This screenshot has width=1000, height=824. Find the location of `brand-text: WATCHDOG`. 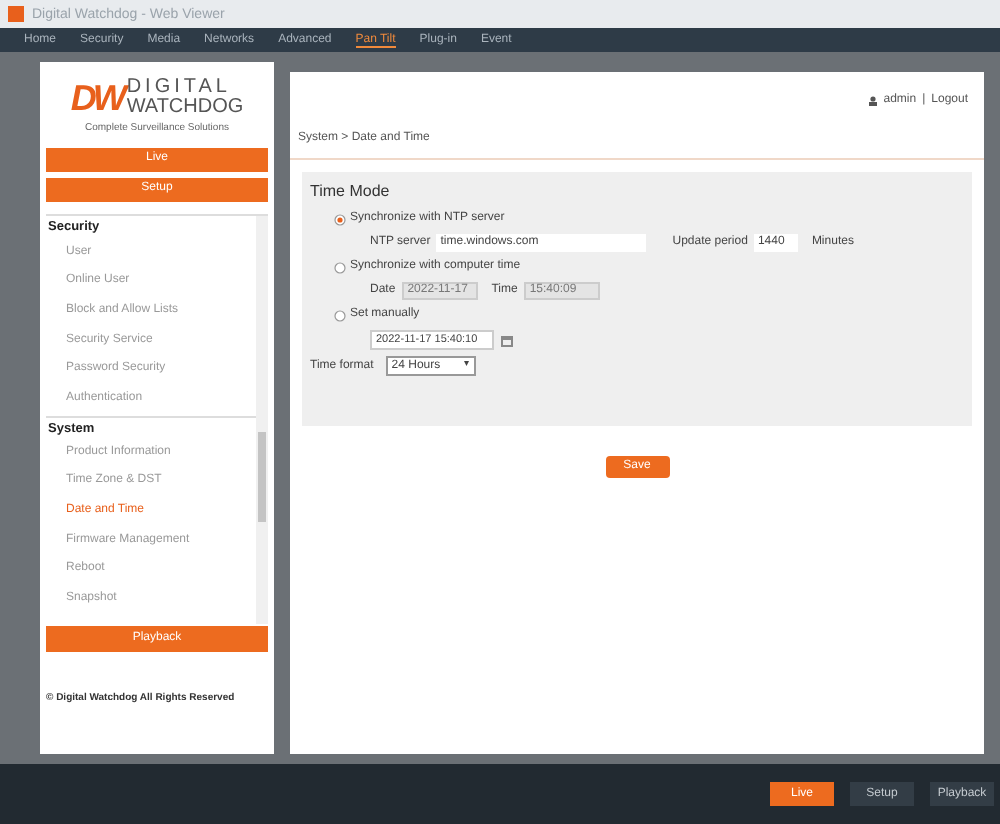

brand-text: WATCHDOG is located at coordinates (185, 108).